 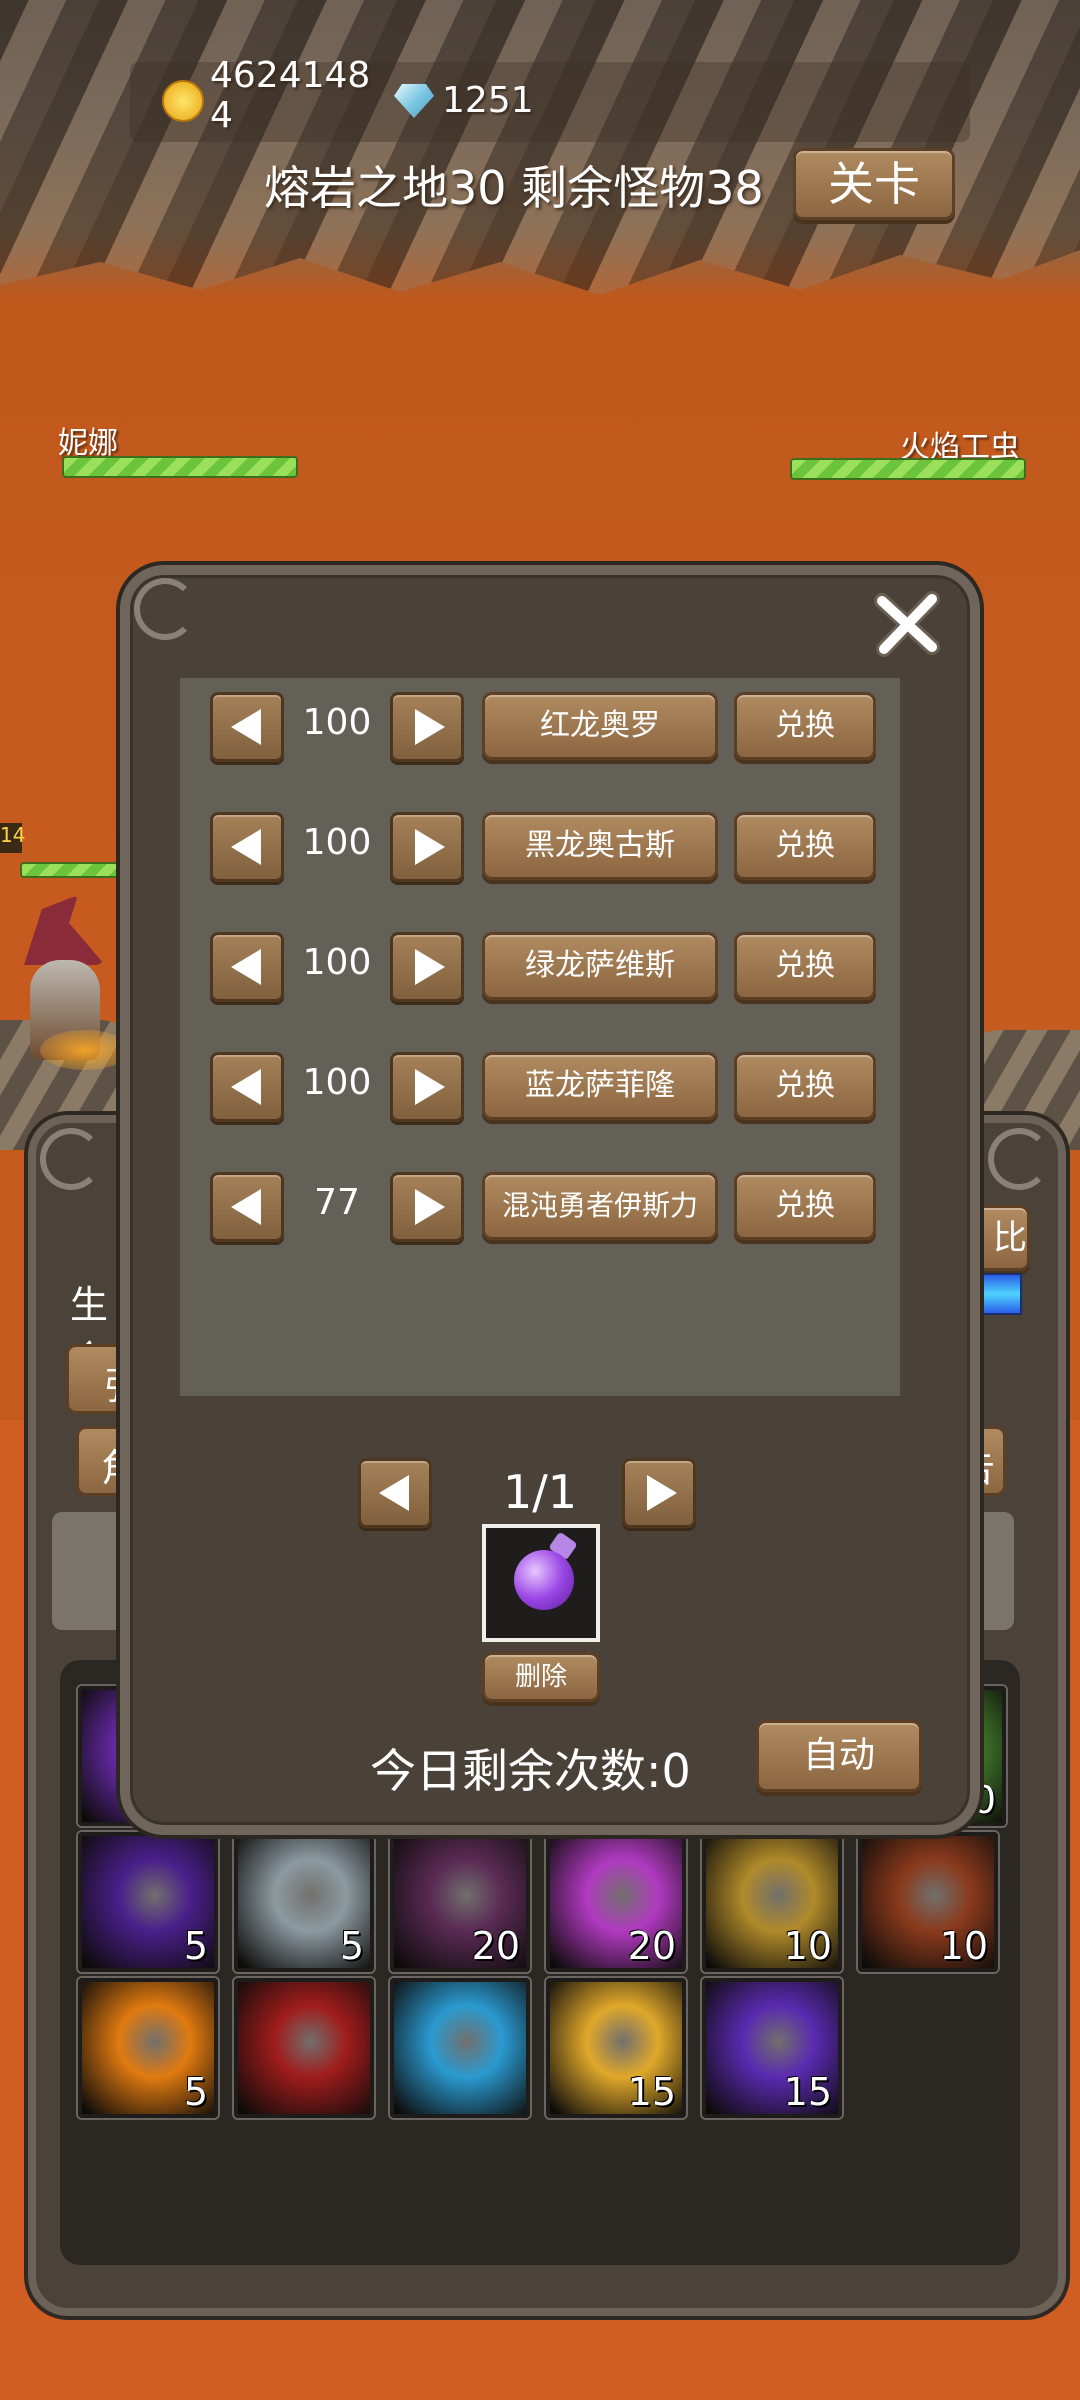 What do you see at coordinates (600, 846) in the screenshot?
I see `dragon-name-label: 黑龙奥古斯` at bounding box center [600, 846].